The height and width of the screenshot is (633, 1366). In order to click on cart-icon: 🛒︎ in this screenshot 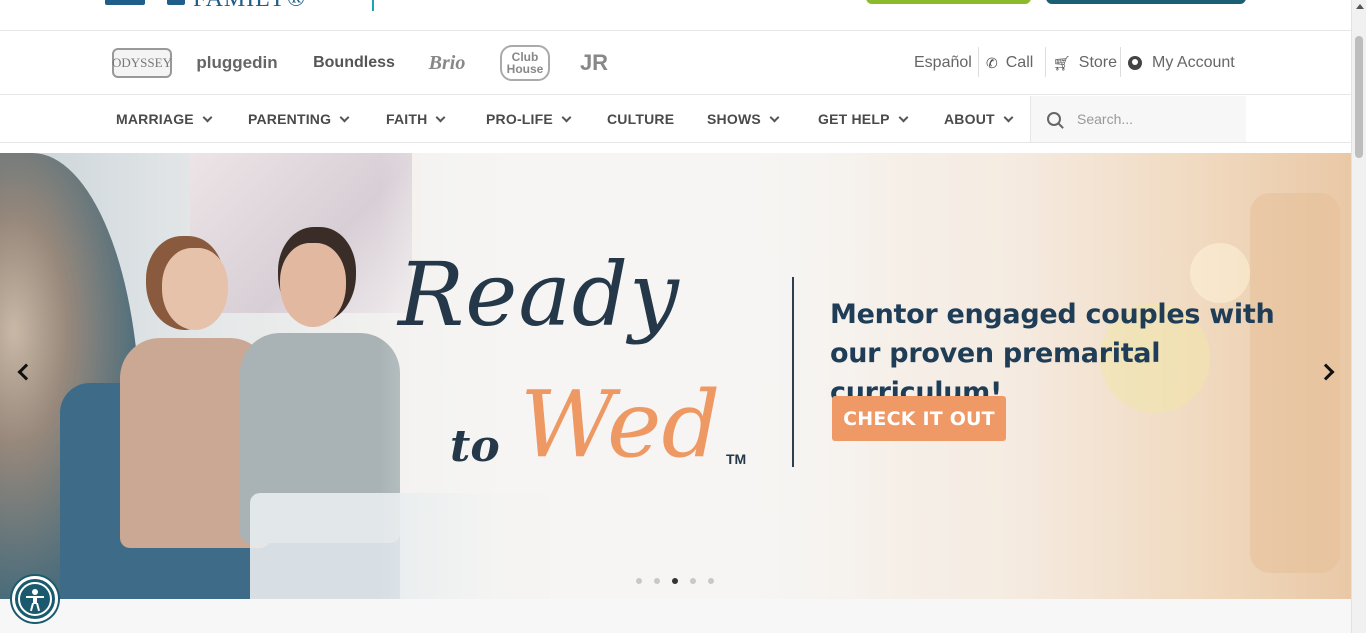, I will do `click(1062, 62)`.